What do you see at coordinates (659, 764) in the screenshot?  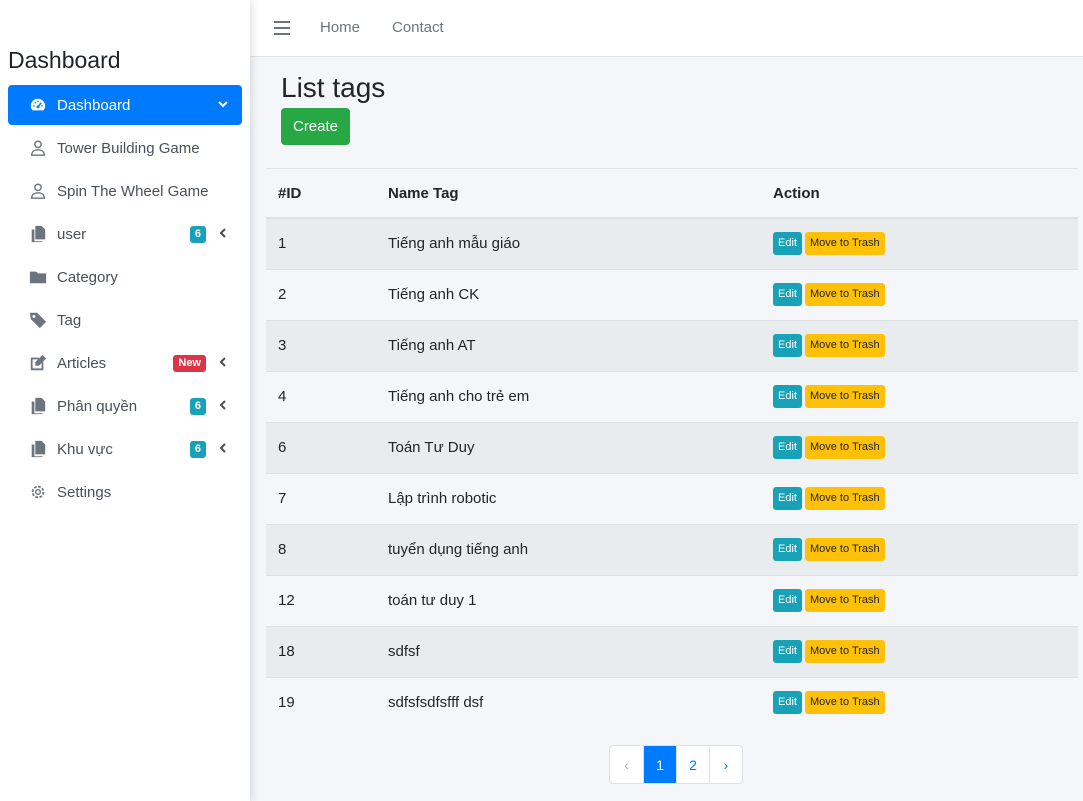 I see `pagination-page-1: 1` at bounding box center [659, 764].